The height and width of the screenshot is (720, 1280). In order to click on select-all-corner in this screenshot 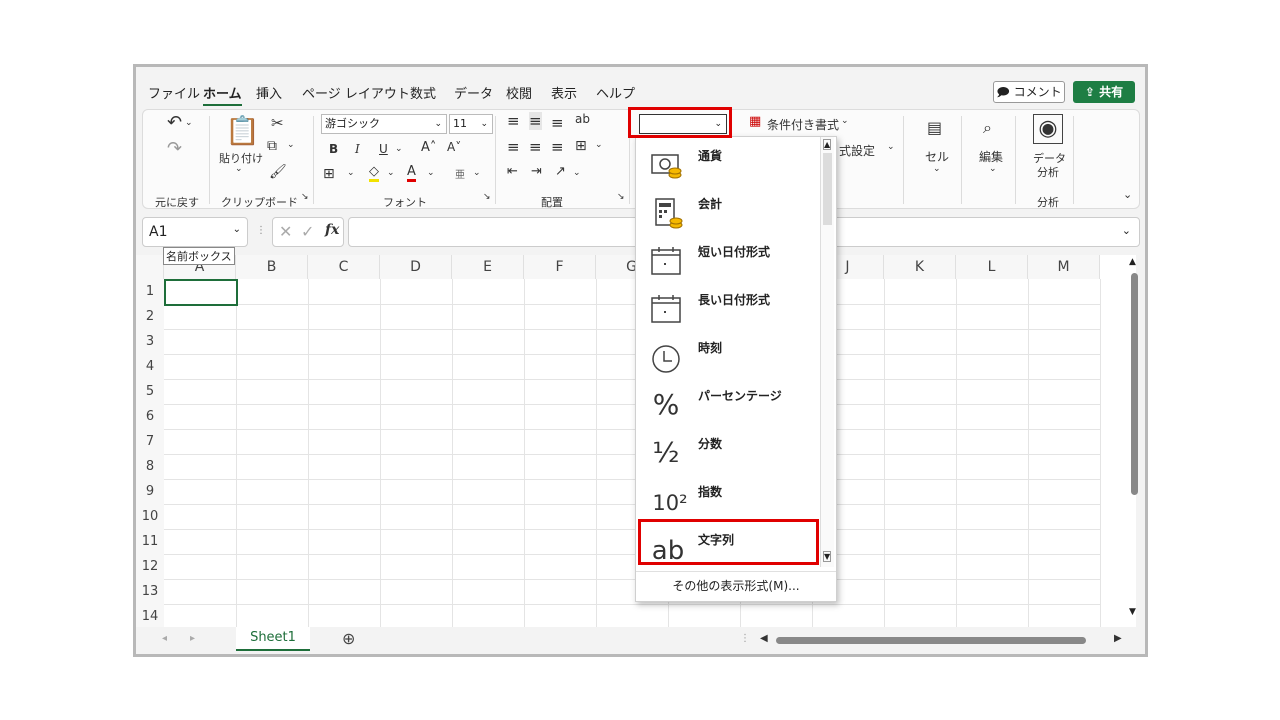, I will do `click(150, 267)`.